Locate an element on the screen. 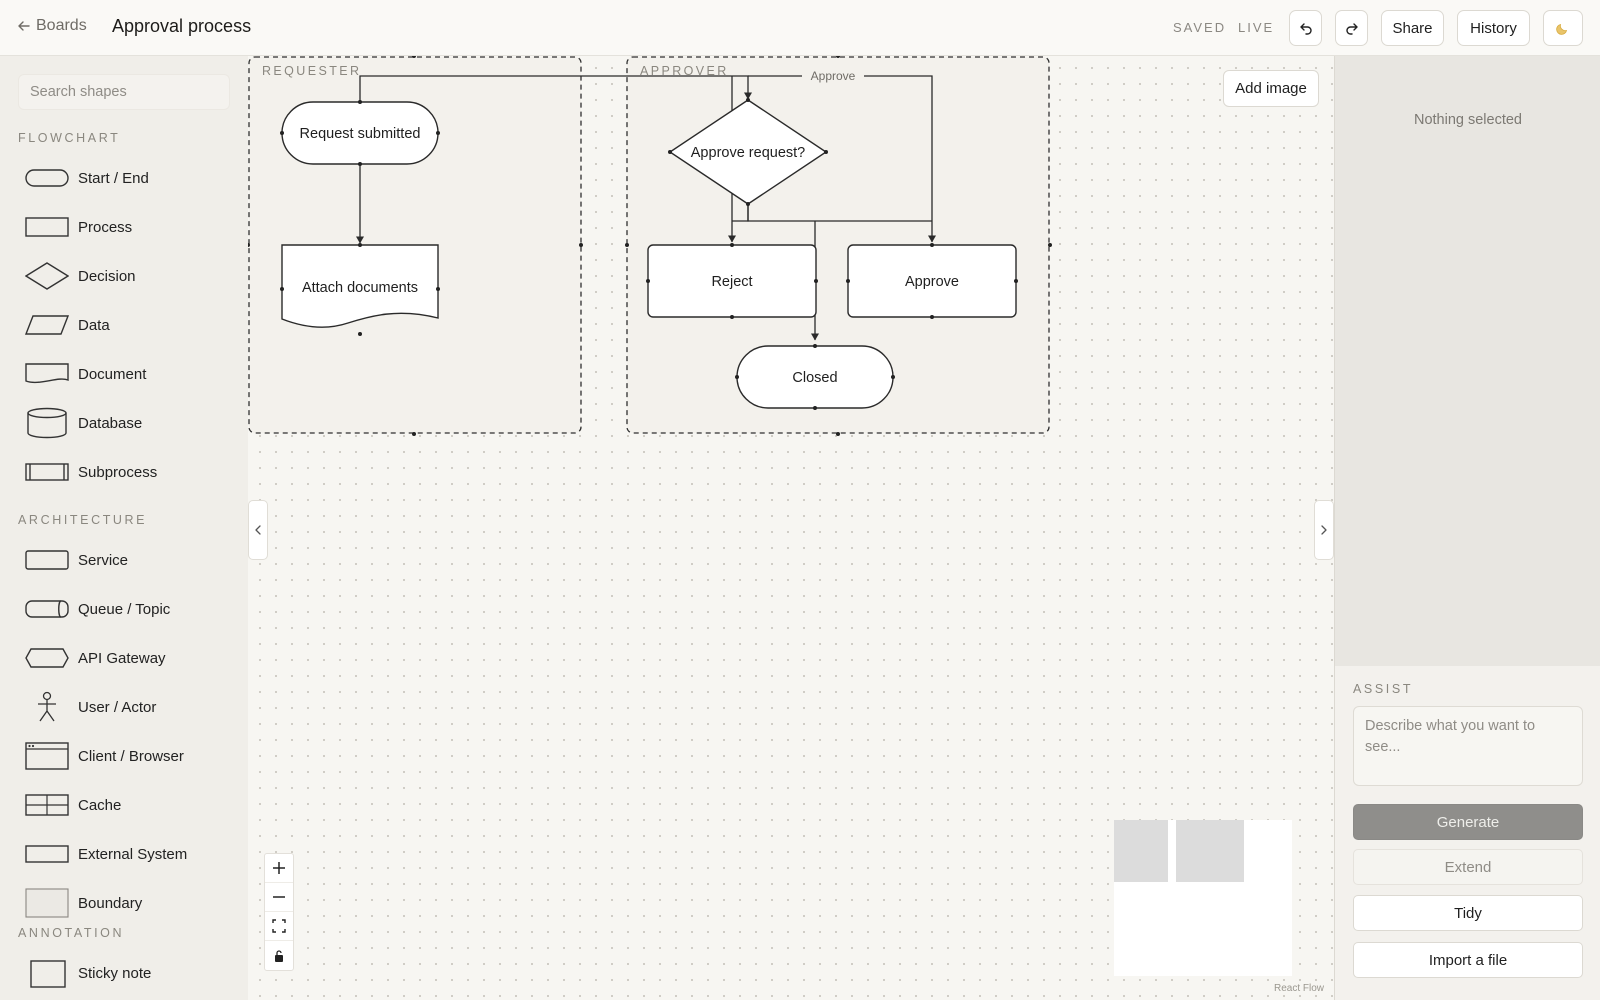 This screenshot has height=1000, width=1600. shape-subprocess: Subprocess is located at coordinates (129, 472).